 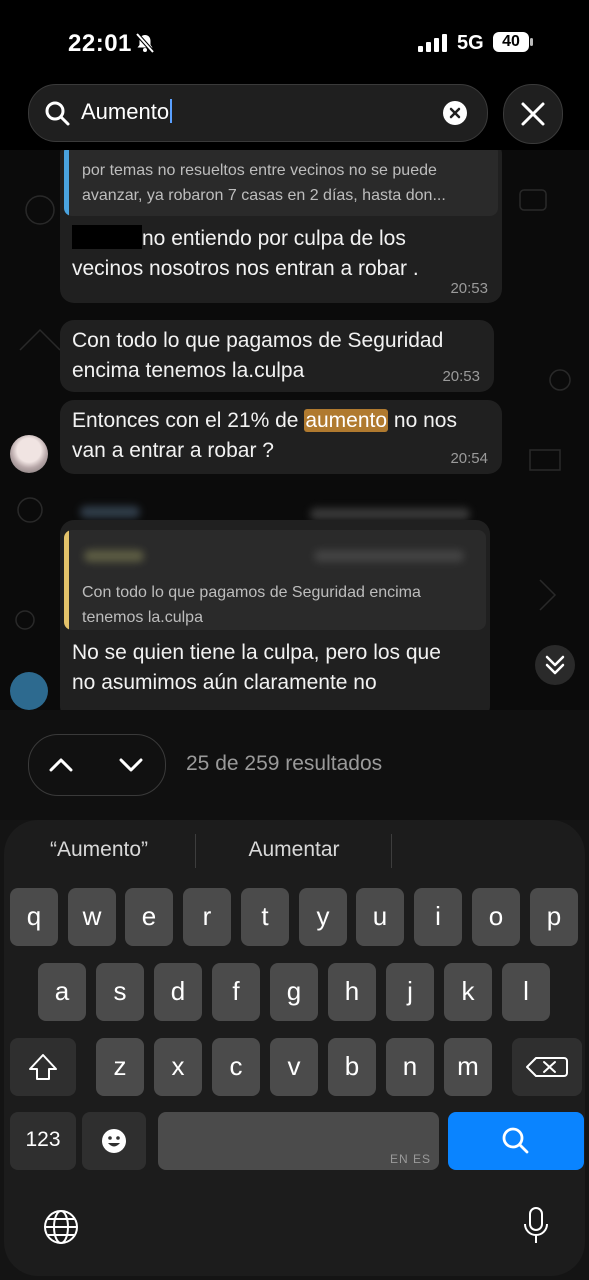 What do you see at coordinates (554, 917) in the screenshot?
I see `key-p: p` at bounding box center [554, 917].